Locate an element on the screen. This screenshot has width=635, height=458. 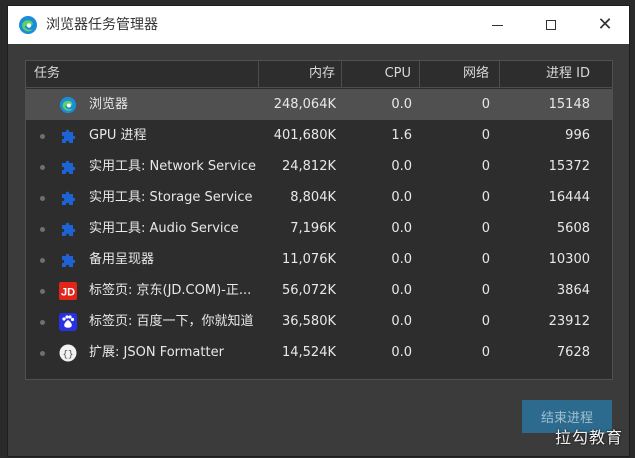
column-header-network: 网络 is located at coordinates (460, 74).